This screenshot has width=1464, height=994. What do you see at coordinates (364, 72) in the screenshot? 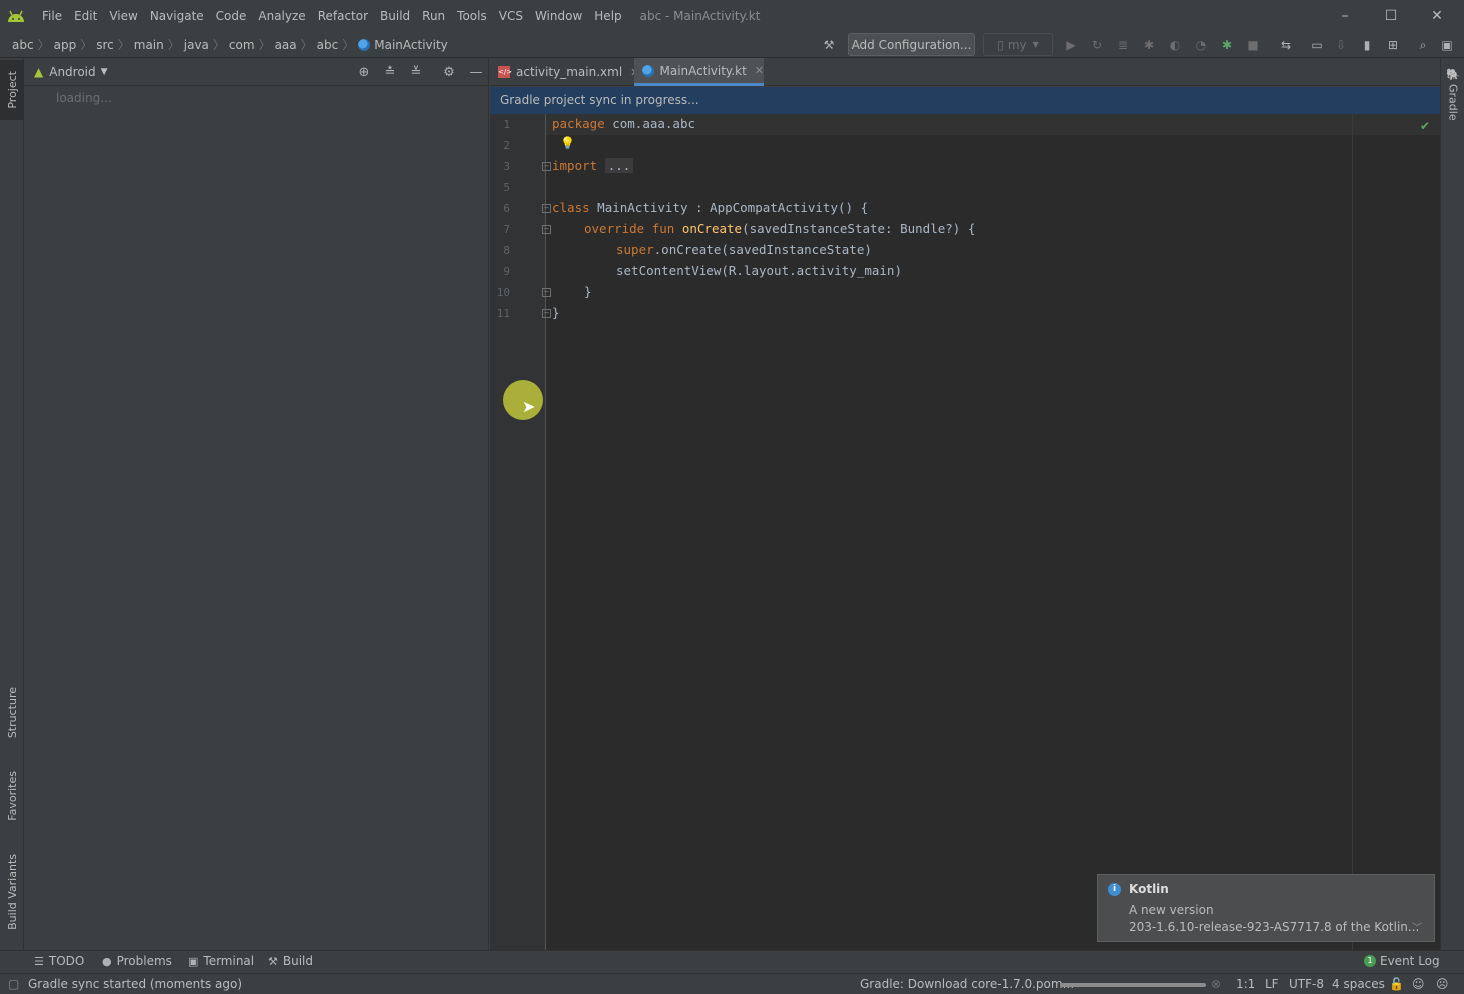
I see `locate-icon: ⊕` at bounding box center [364, 72].